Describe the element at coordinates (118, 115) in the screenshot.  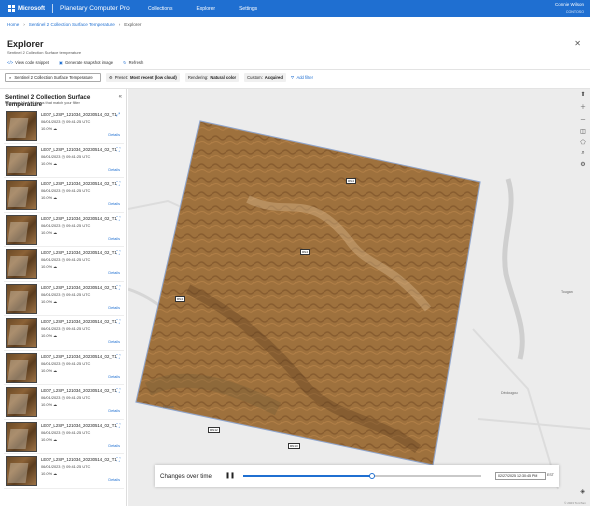
I see `pin-icon: ⤢` at that location.